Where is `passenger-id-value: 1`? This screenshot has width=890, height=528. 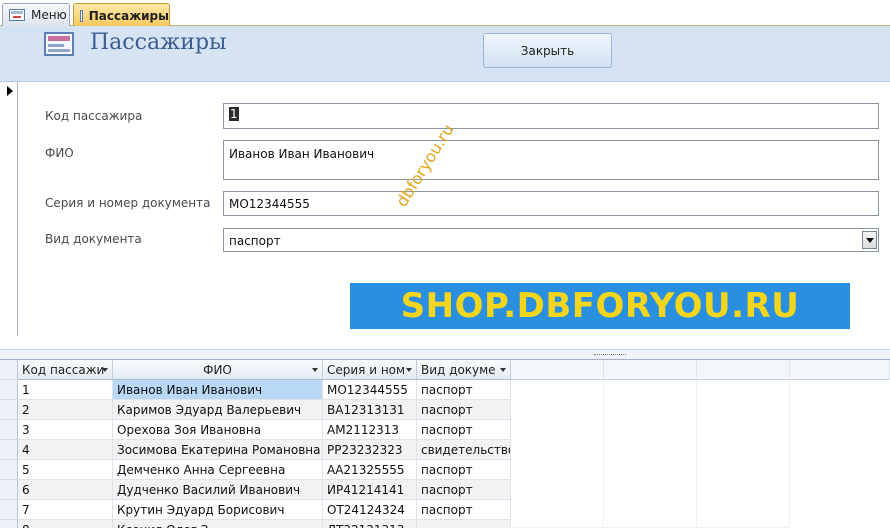 passenger-id-value: 1 is located at coordinates (234, 114).